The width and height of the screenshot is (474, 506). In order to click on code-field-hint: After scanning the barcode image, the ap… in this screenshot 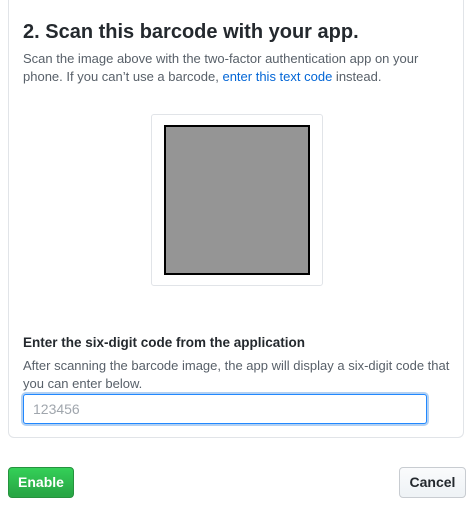, I will do `click(236, 374)`.